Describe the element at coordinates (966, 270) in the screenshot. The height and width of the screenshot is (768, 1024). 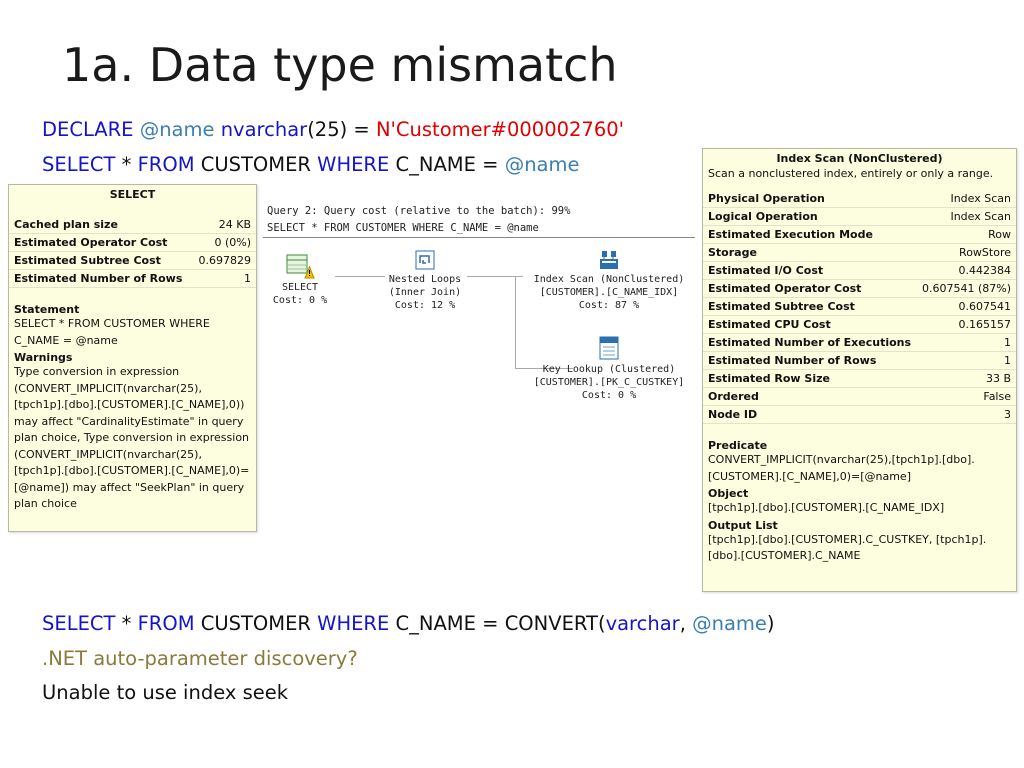
I see `property-value: 0.442384` at that location.